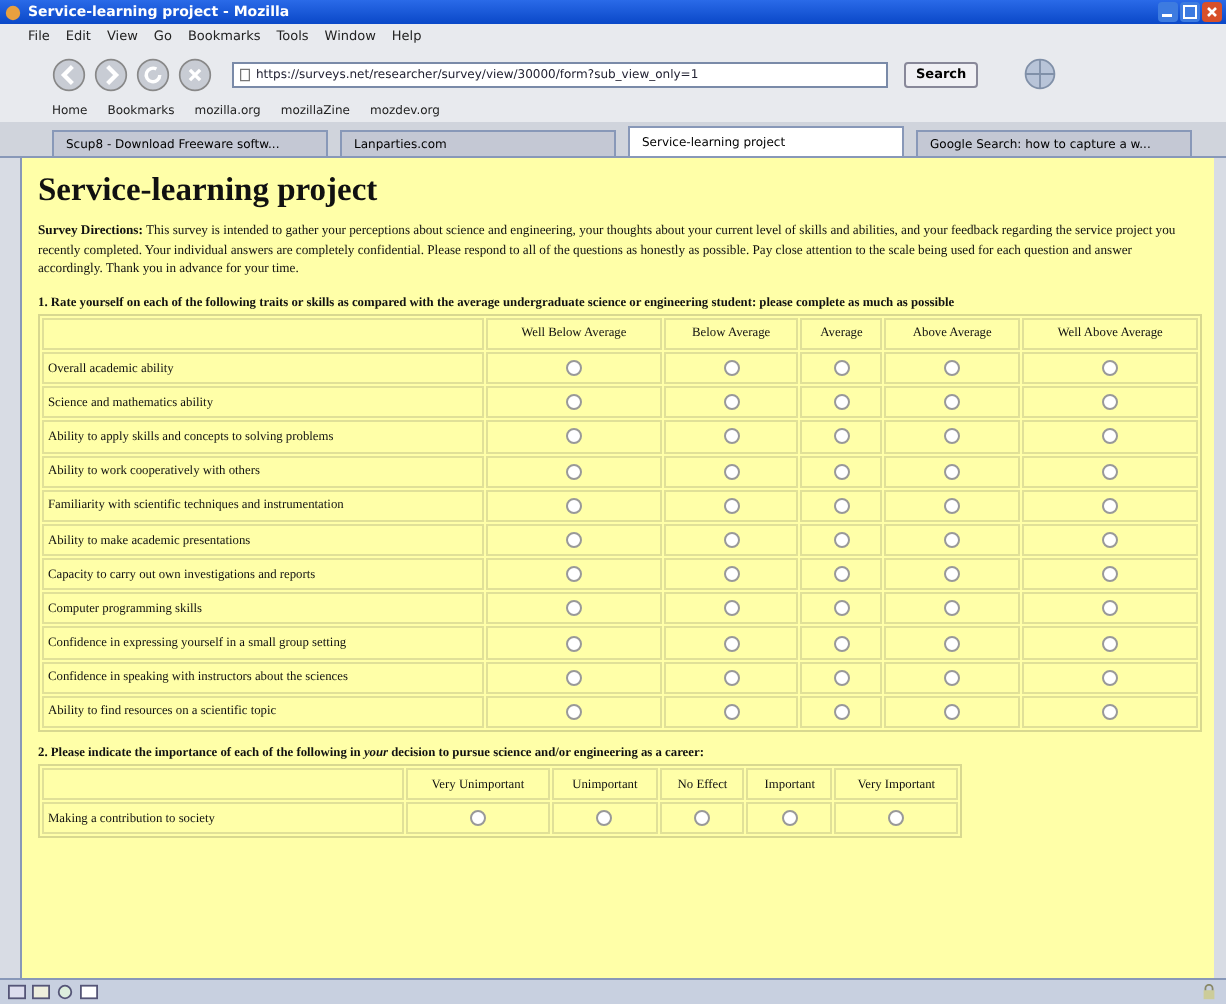 The height and width of the screenshot is (1004, 1226). What do you see at coordinates (1212, 12) in the screenshot?
I see `close-icon` at bounding box center [1212, 12].